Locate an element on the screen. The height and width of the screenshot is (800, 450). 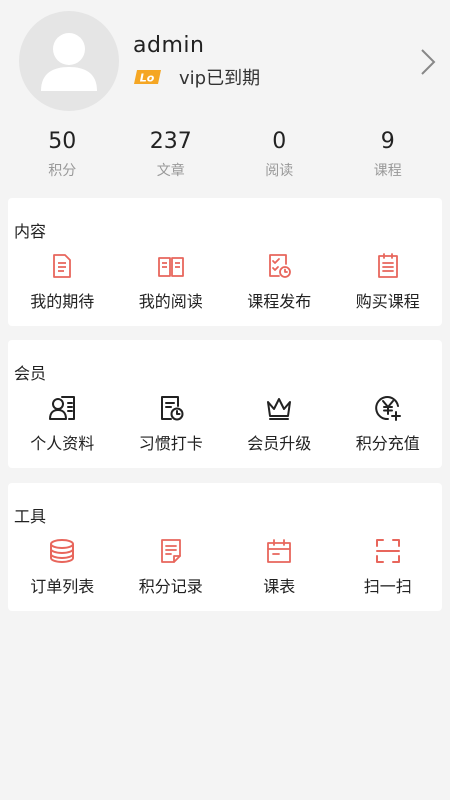
chevron-right-icon is located at coordinates (428, 62).